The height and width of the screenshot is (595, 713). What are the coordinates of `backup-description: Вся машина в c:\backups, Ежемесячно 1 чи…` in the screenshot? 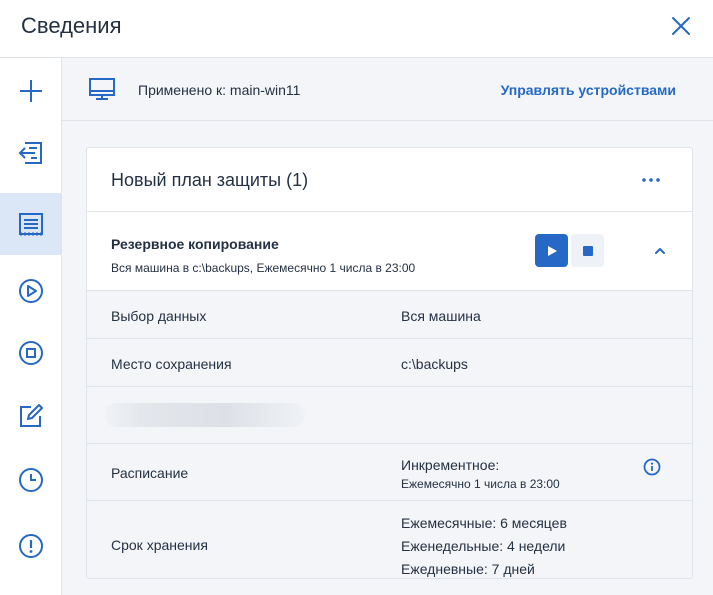 It's located at (263, 268).